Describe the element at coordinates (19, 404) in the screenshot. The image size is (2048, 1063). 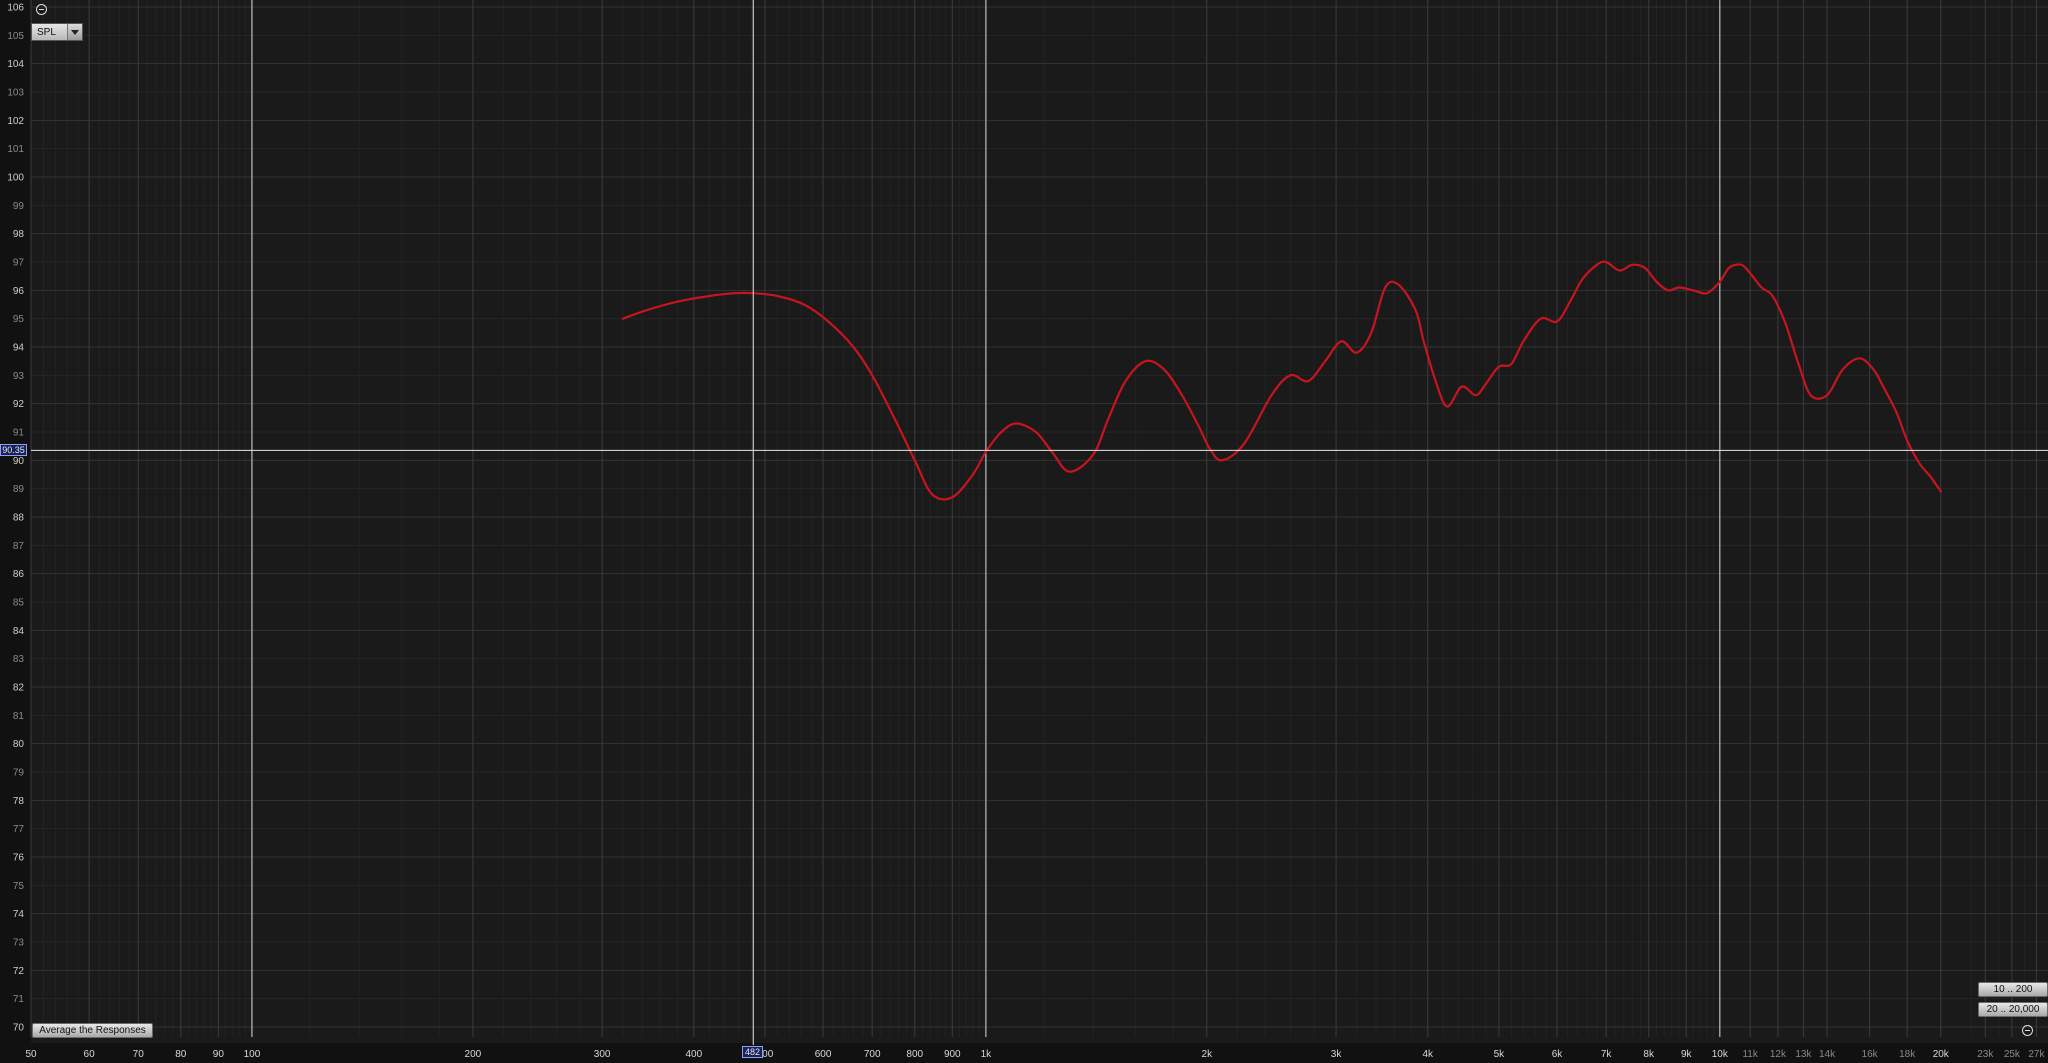
I see `y-tick-label: 92` at that location.